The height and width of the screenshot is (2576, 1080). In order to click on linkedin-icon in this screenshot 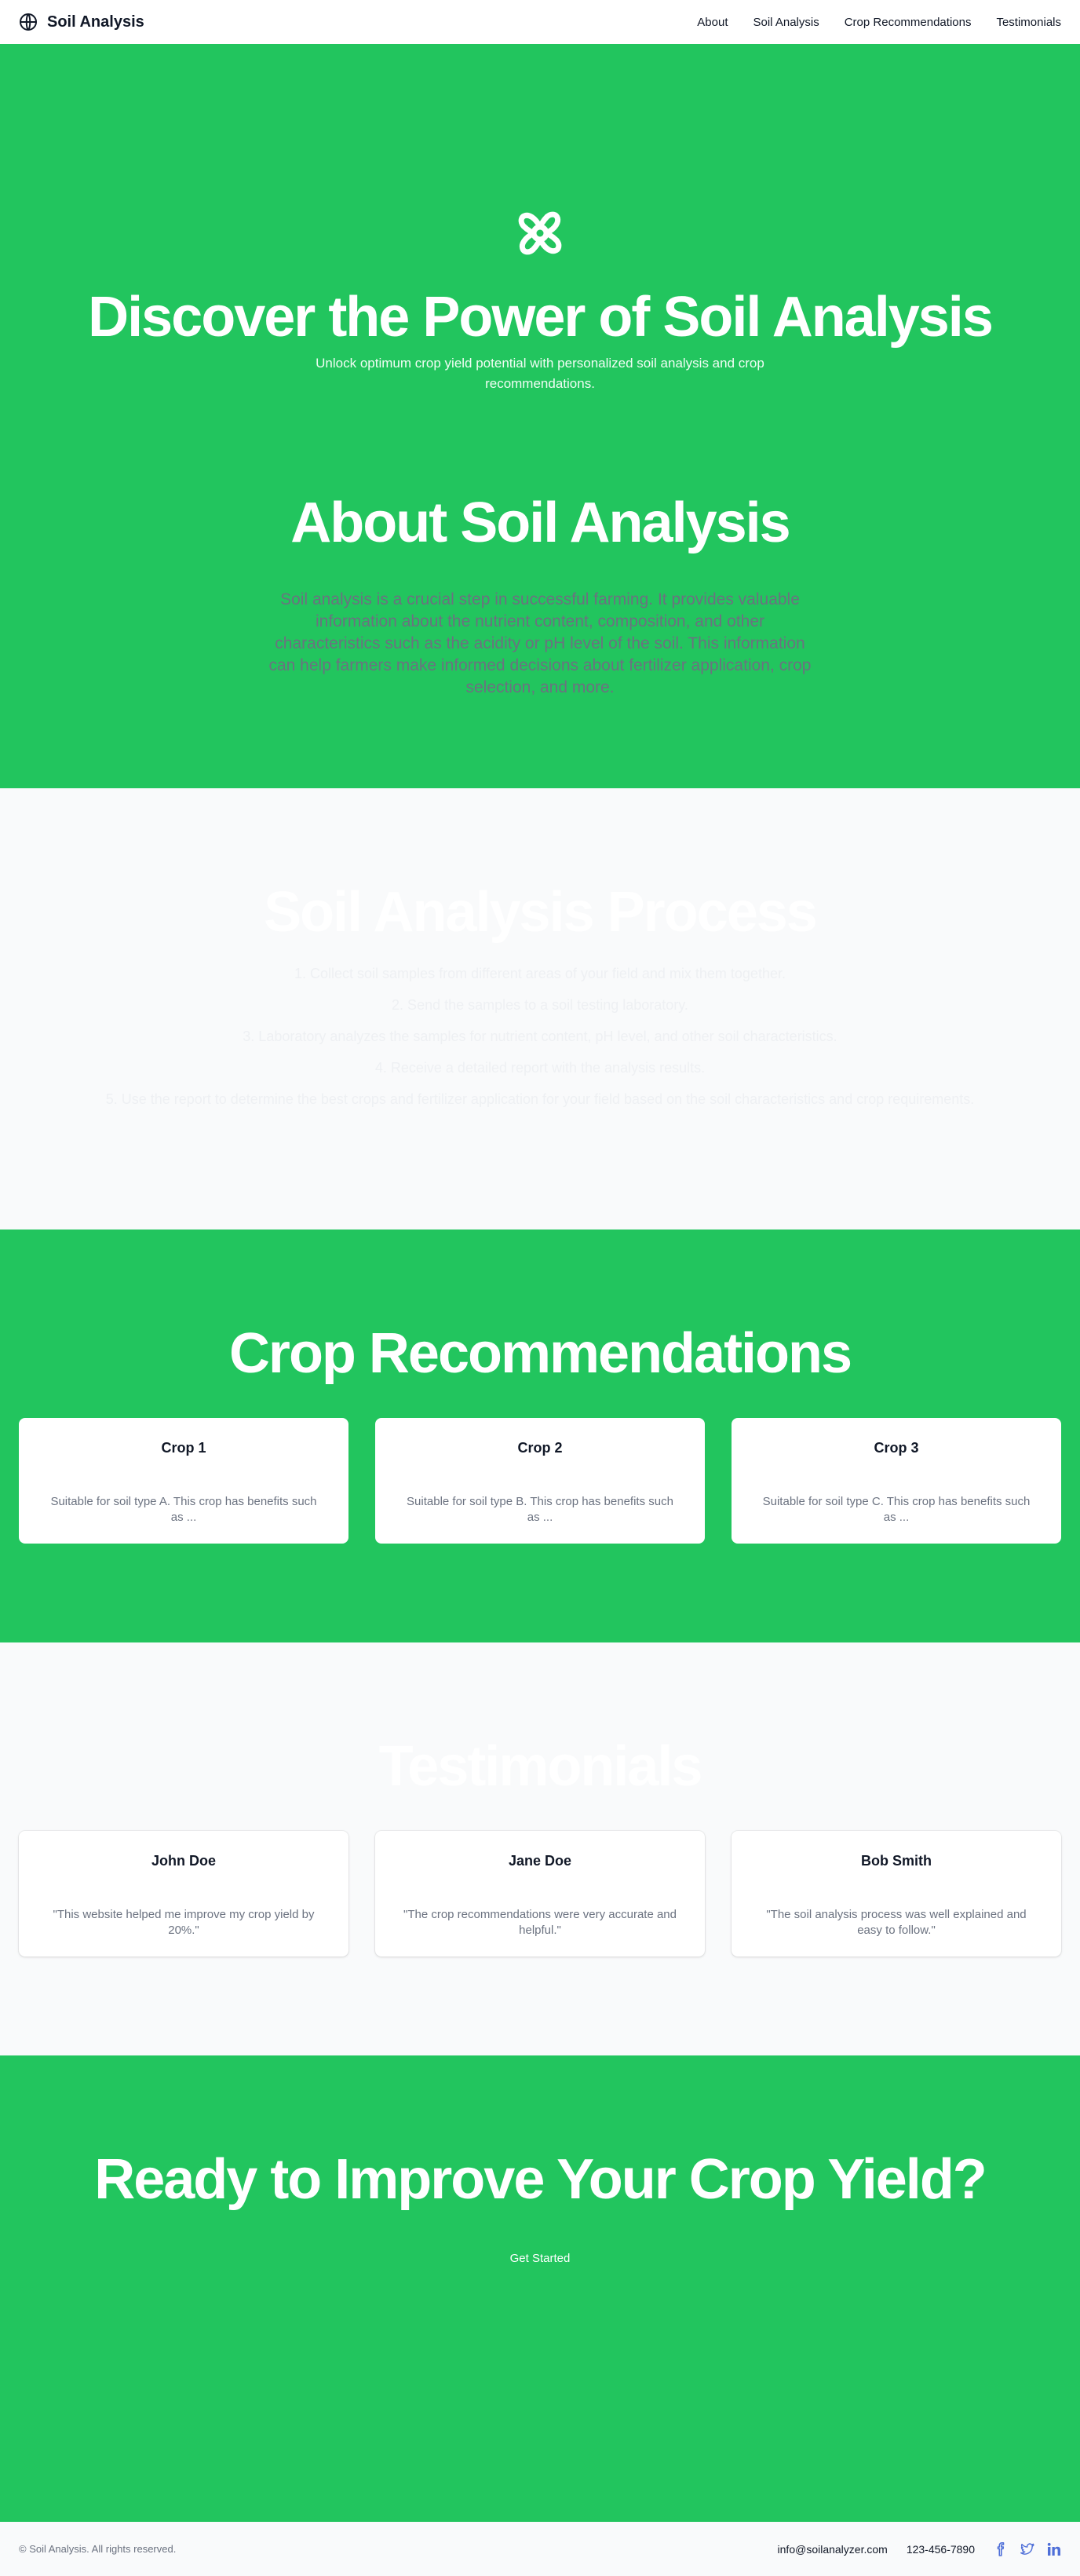, I will do `click(1054, 2549)`.